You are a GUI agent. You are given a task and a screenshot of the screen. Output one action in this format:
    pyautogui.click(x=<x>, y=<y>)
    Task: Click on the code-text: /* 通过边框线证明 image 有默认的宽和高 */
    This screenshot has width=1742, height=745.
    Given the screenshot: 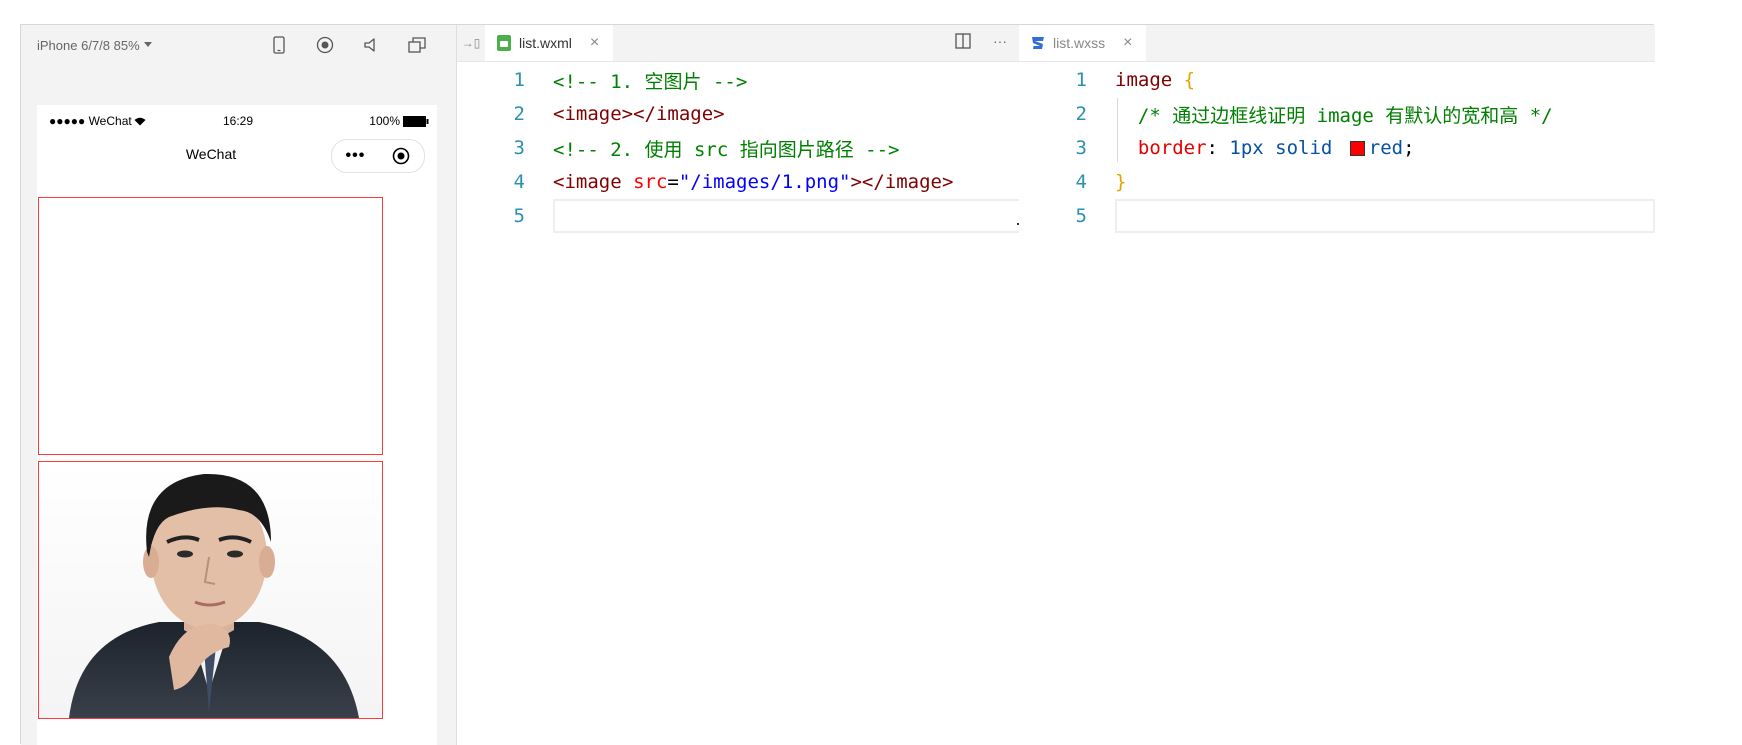 What is the action you would take?
    pyautogui.click(x=1334, y=114)
    